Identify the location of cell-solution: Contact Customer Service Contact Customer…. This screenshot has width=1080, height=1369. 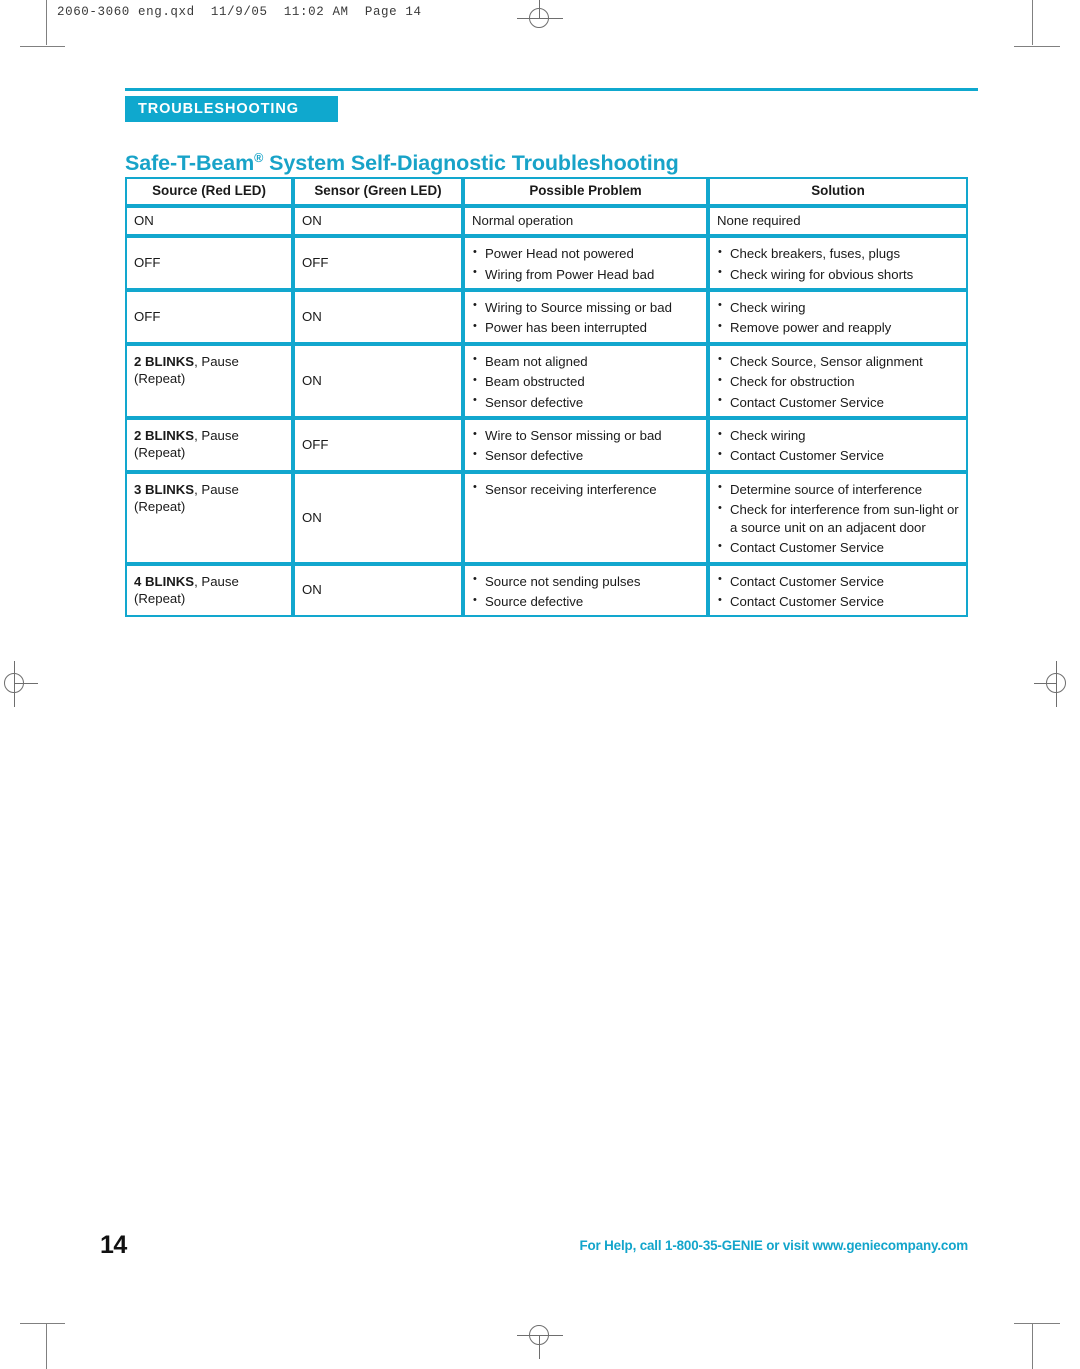
(838, 590).